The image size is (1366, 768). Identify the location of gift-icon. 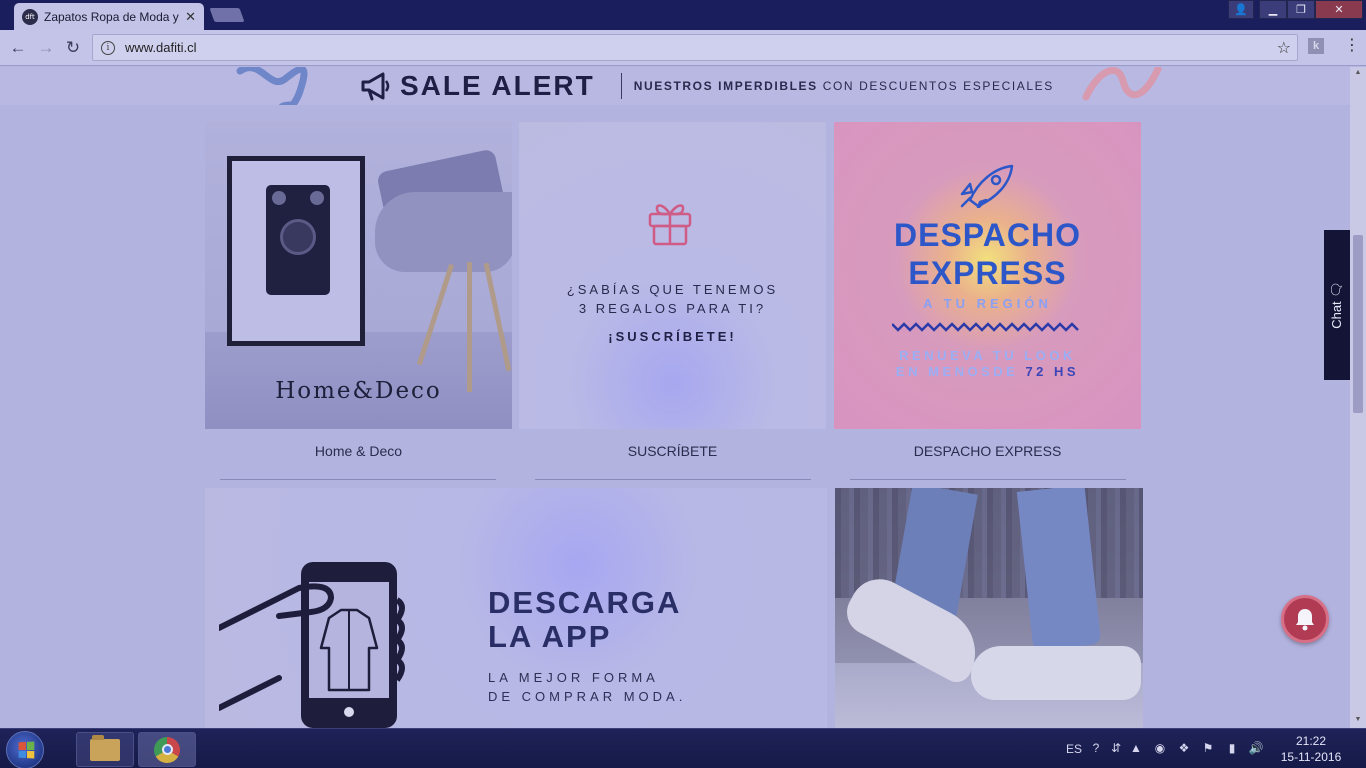
(670, 225).